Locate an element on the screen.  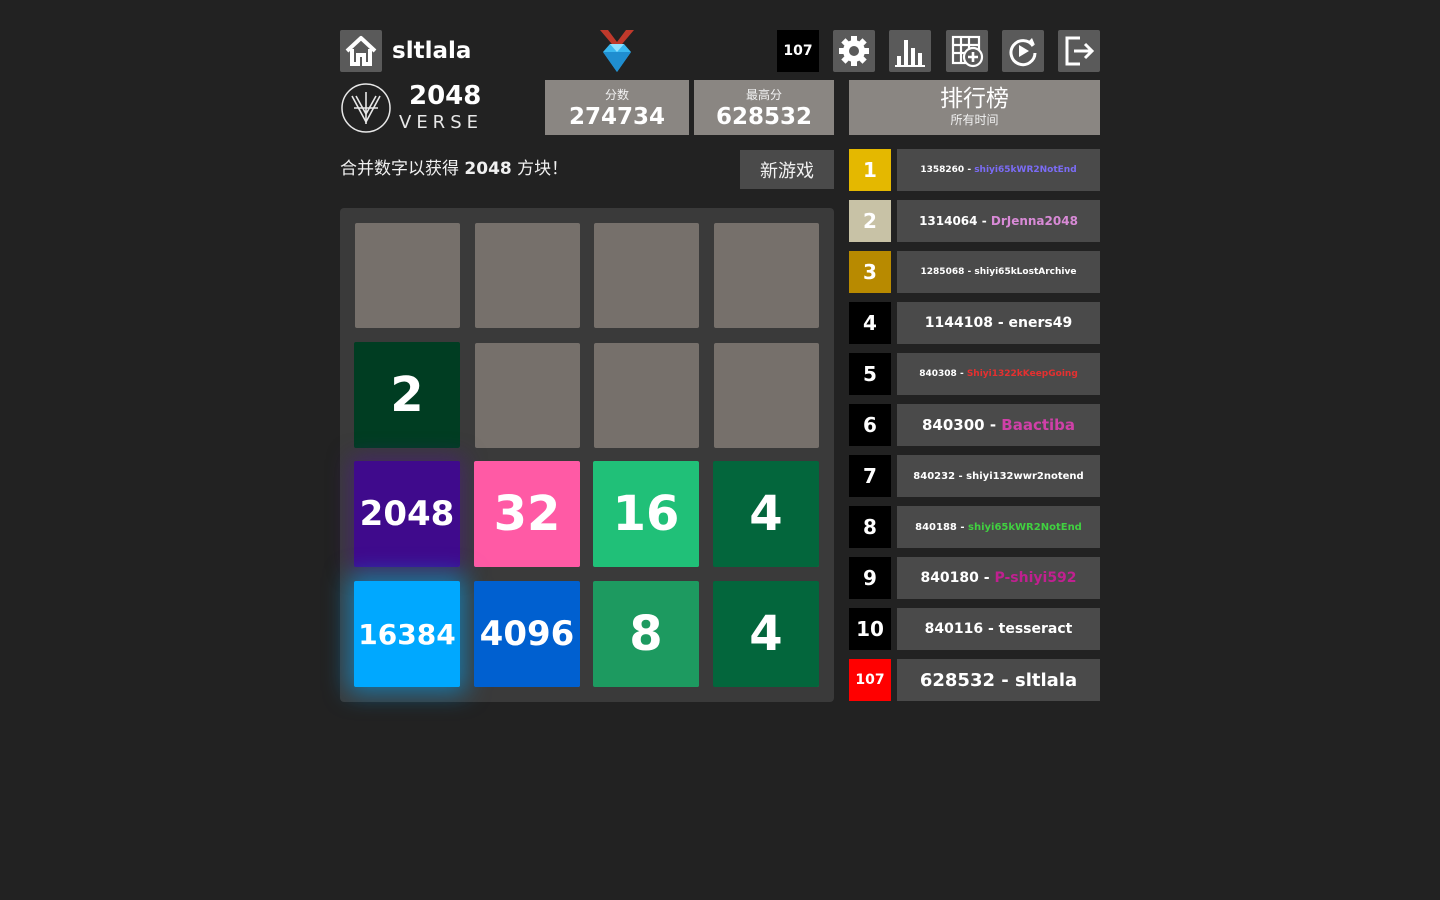
player-rank-badge: 107 is located at coordinates (798, 51).